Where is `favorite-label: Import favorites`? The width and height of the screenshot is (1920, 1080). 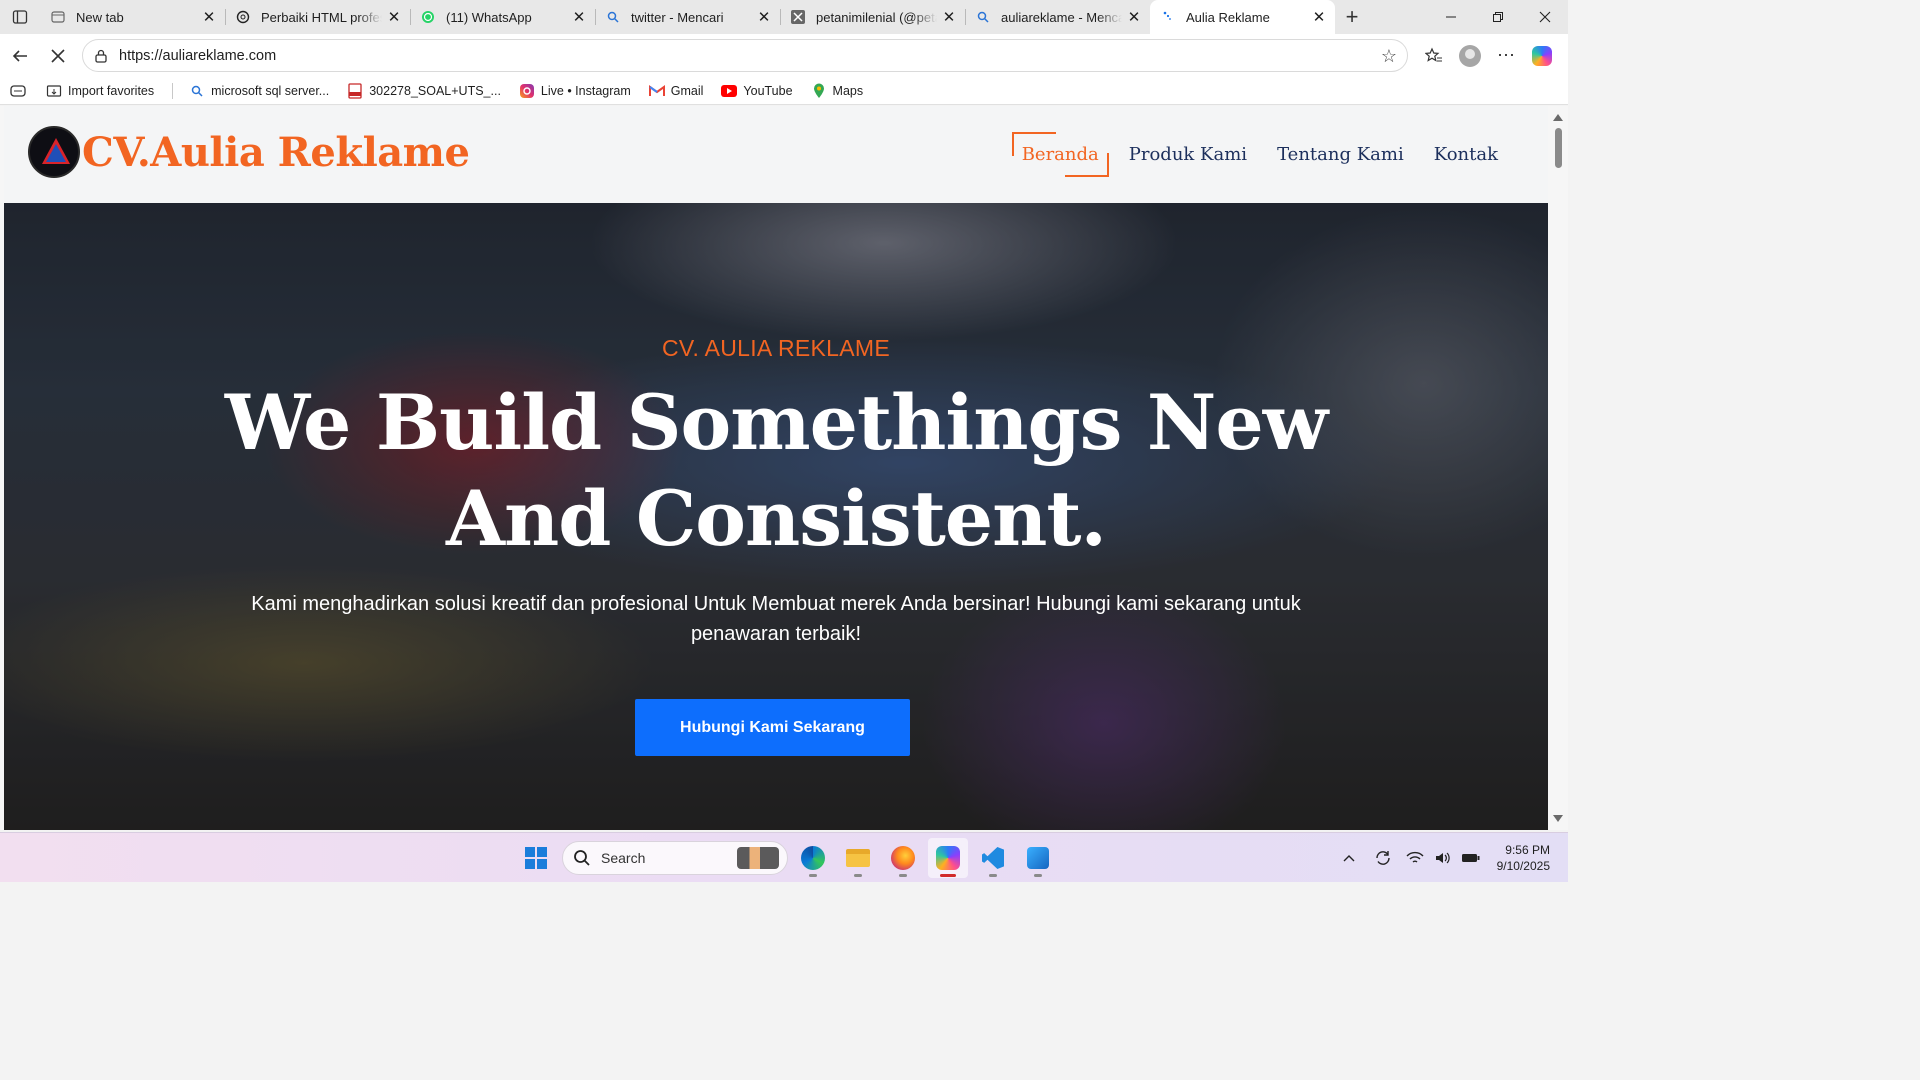
favorite-label: Import favorites is located at coordinates (111, 90).